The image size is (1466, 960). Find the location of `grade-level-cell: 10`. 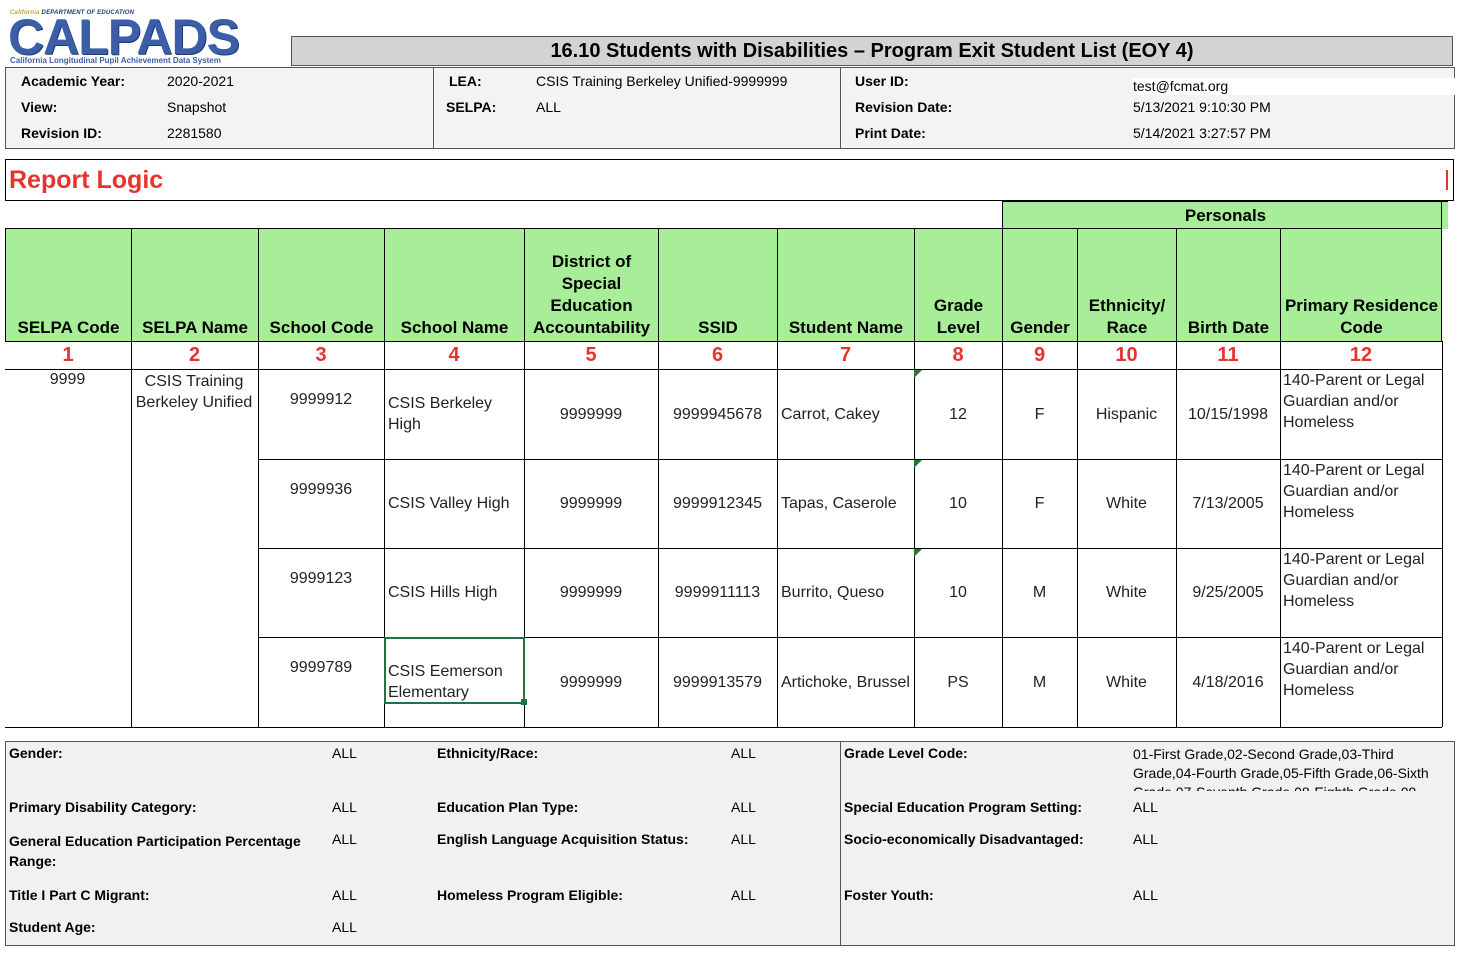

grade-level-cell: 10 is located at coordinates (958, 503).